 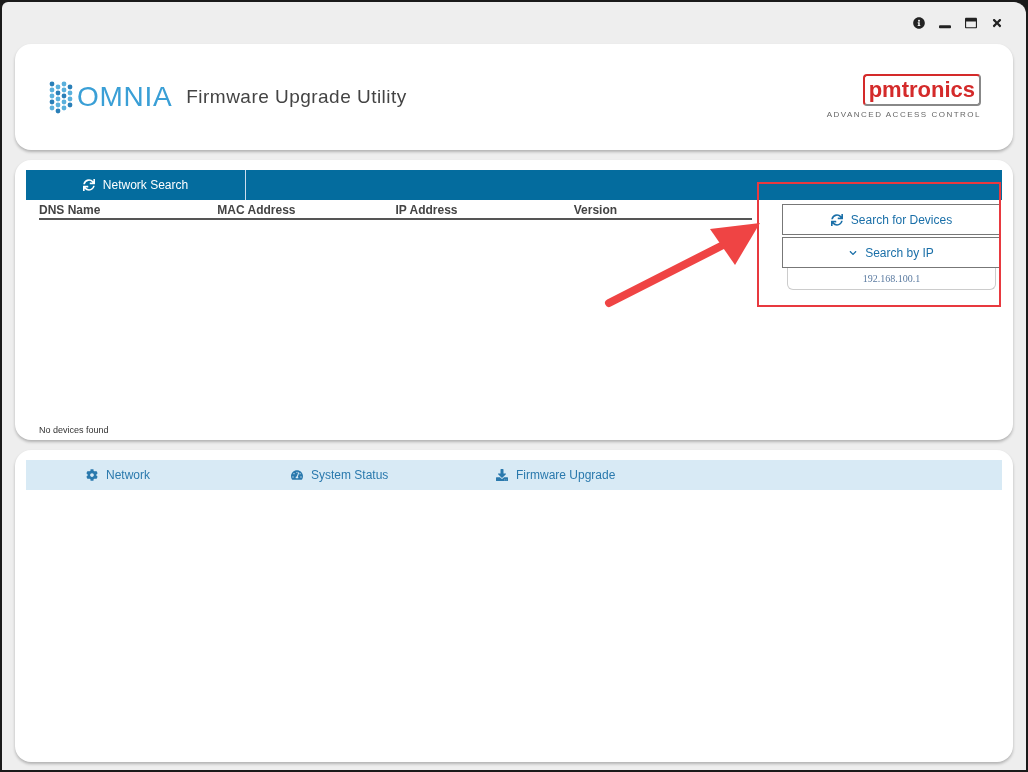 What do you see at coordinates (853, 252) in the screenshot?
I see `chevron-down-icon` at bounding box center [853, 252].